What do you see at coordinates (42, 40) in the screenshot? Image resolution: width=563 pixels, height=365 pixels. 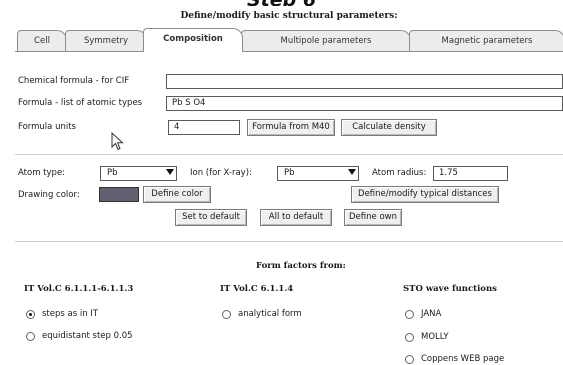 I see `tab-cell: Cell` at bounding box center [42, 40].